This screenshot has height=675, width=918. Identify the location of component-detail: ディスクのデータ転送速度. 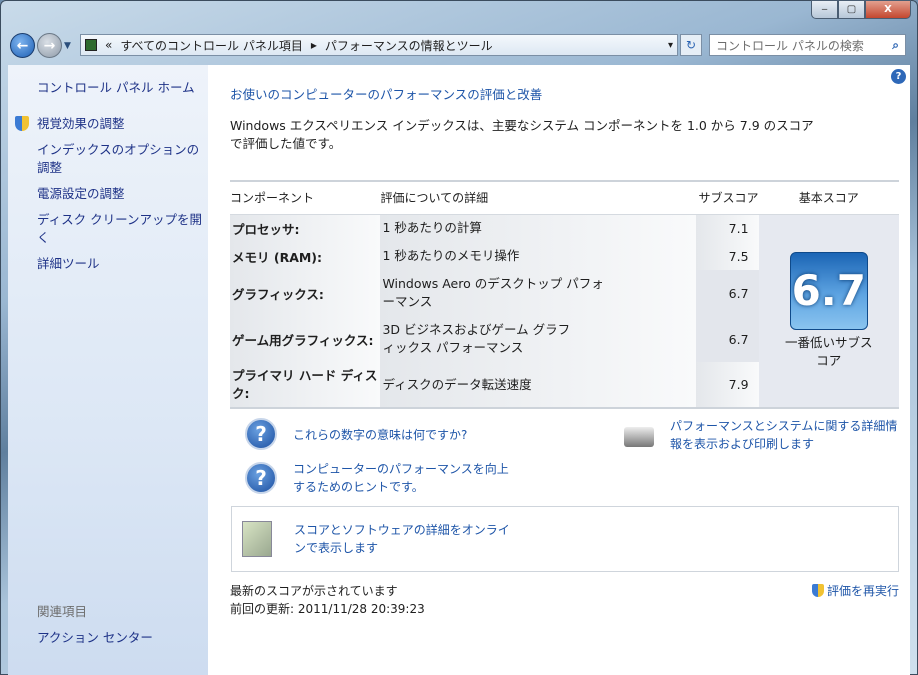
(538, 385).